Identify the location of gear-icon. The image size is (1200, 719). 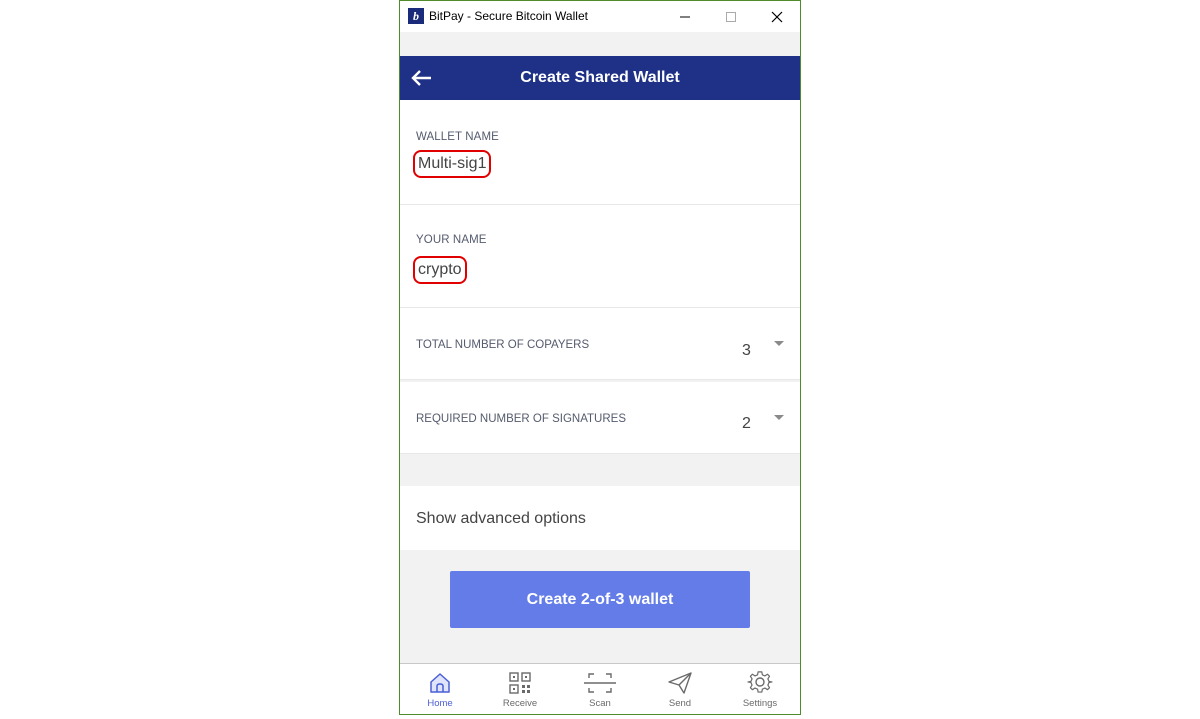
(760, 682).